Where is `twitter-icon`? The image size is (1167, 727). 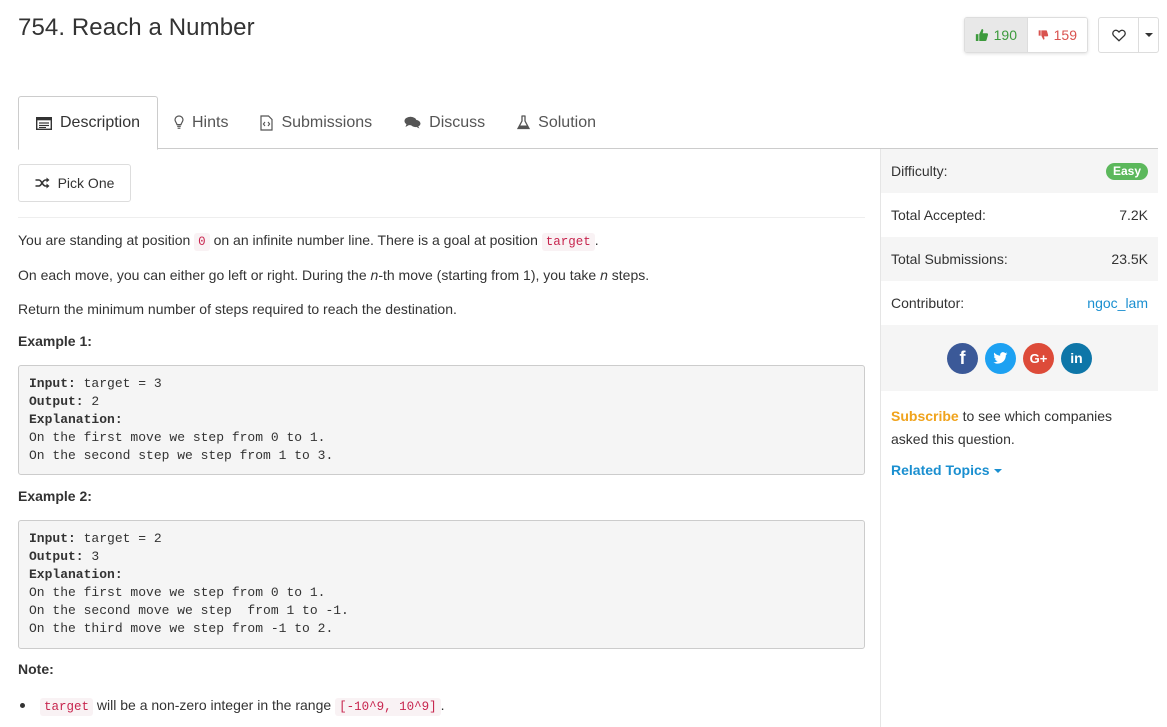 twitter-icon is located at coordinates (1000, 358).